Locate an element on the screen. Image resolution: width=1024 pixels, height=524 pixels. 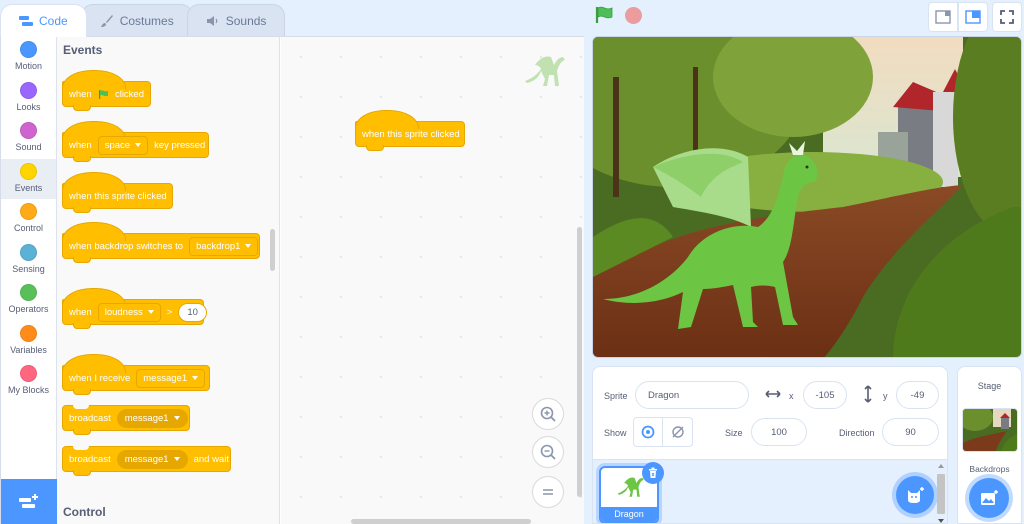
workspace-horizontal-scrollbar is located at coordinates (441, 521).